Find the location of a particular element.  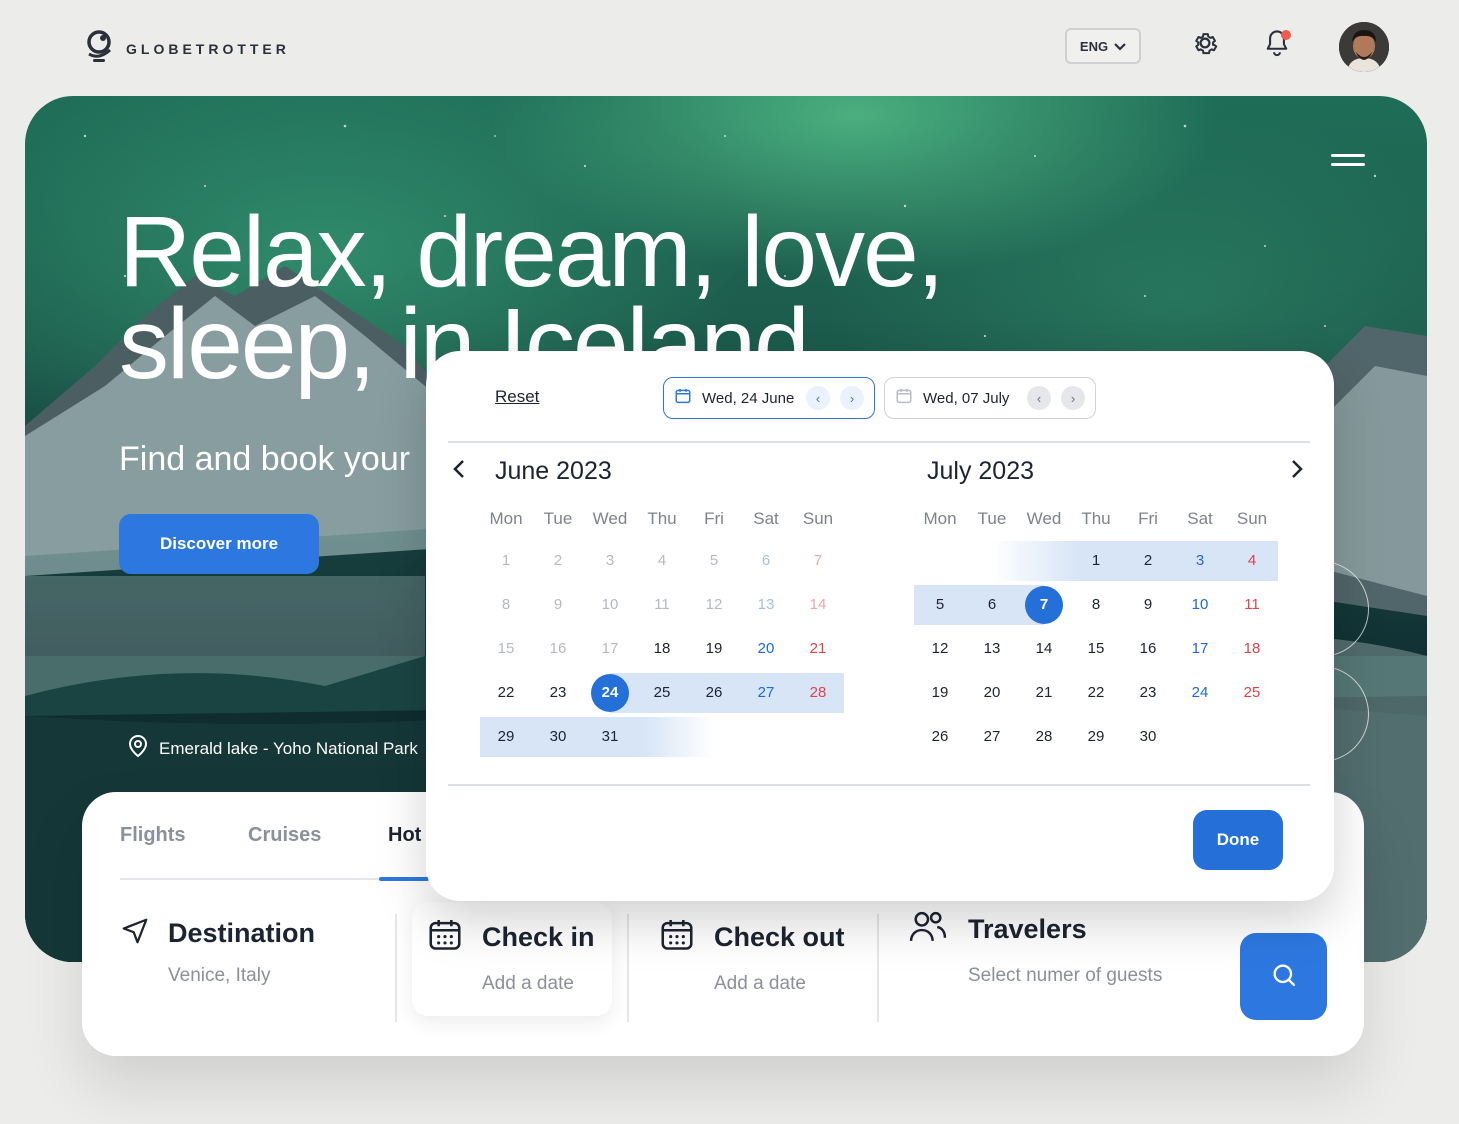

weekday-label: Fri is located at coordinates (1148, 518).